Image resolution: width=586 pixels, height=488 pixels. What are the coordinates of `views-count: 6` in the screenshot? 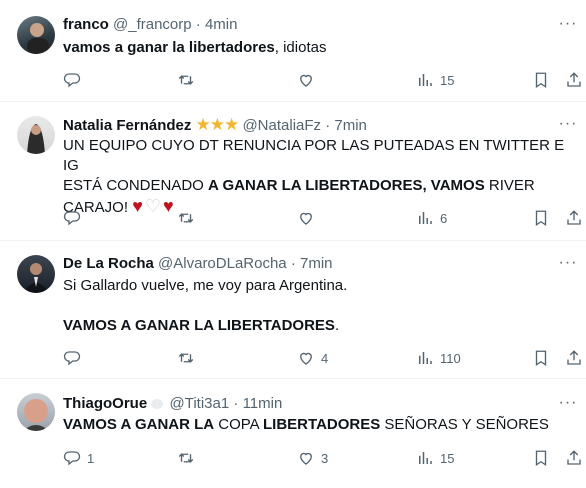 It's located at (444, 218).